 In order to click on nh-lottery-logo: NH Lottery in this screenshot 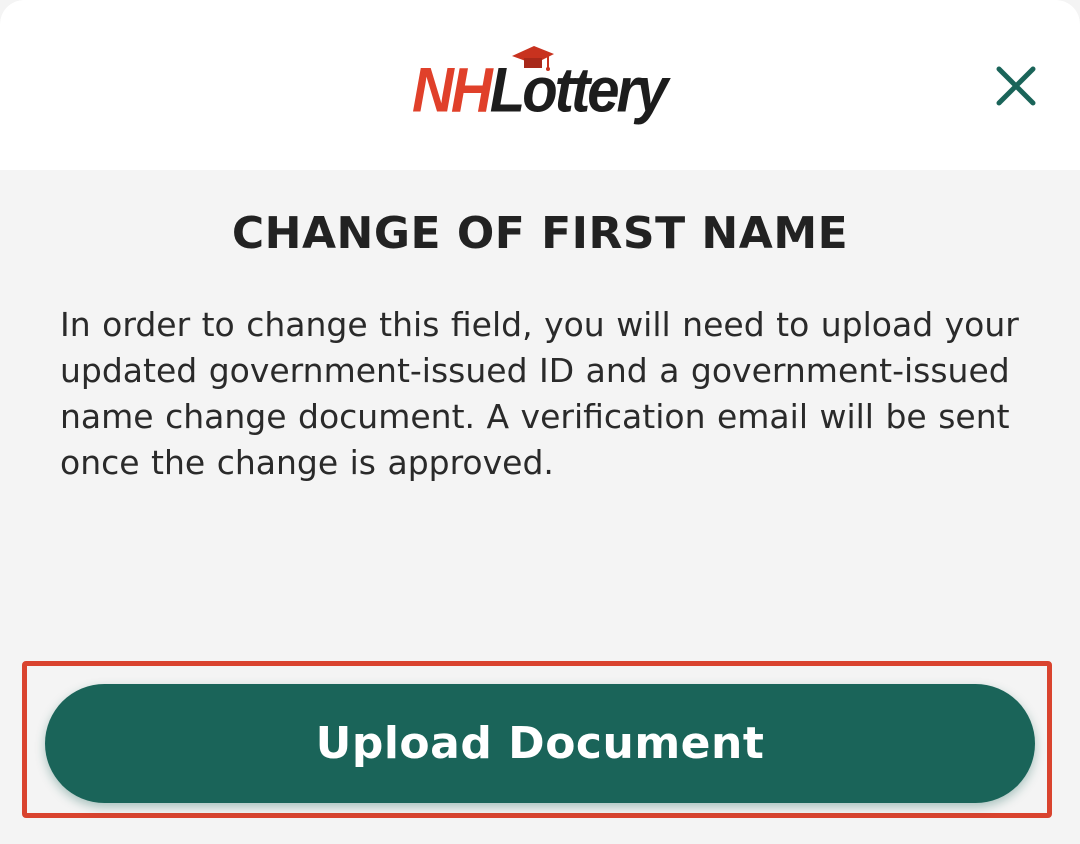, I will do `click(542, 83)`.